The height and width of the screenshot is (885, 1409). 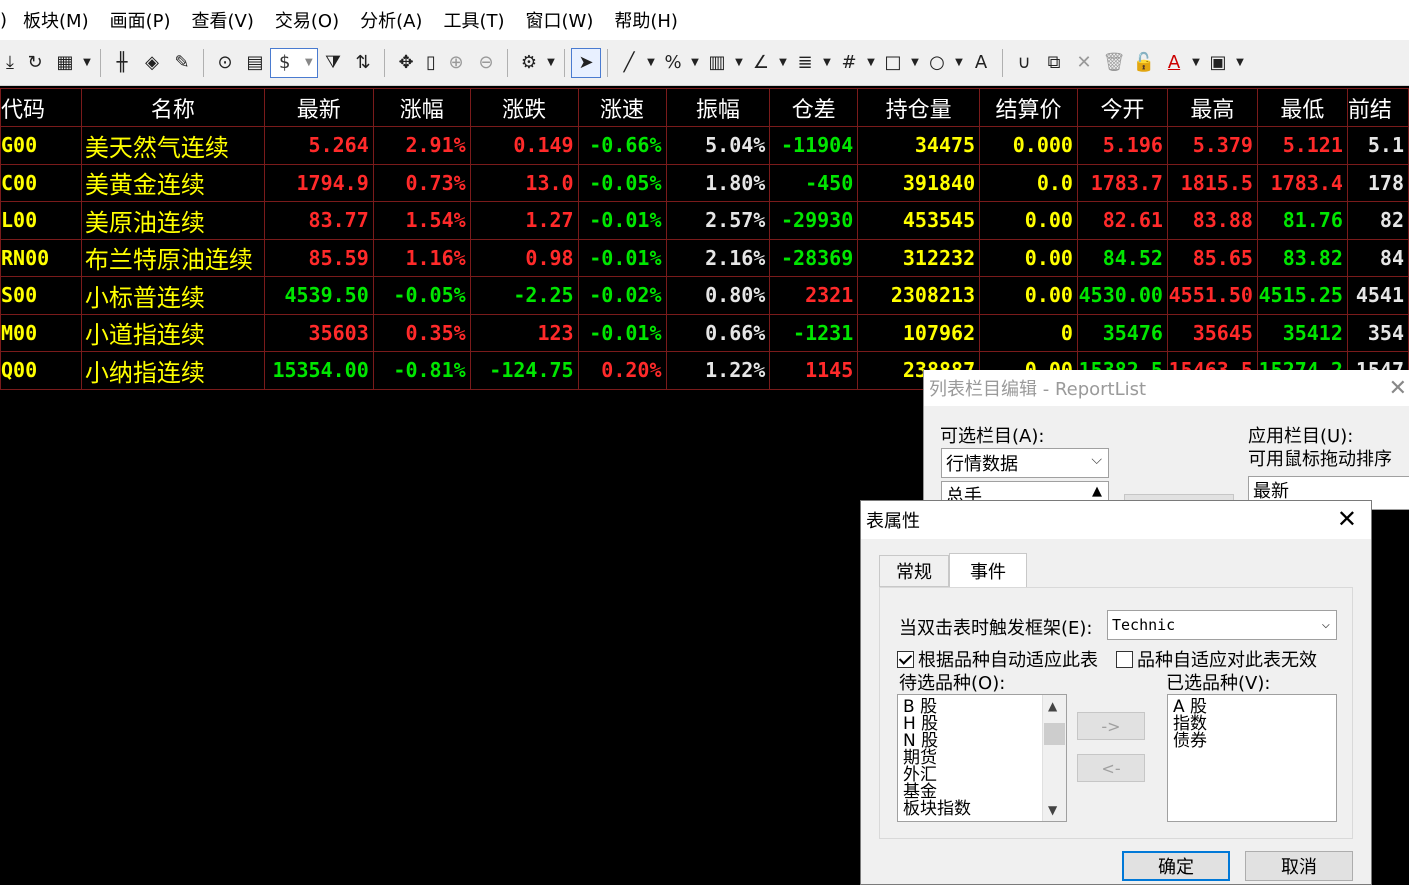 What do you see at coordinates (529, 63) in the screenshot?
I see `settings-icon: ⚙` at bounding box center [529, 63].